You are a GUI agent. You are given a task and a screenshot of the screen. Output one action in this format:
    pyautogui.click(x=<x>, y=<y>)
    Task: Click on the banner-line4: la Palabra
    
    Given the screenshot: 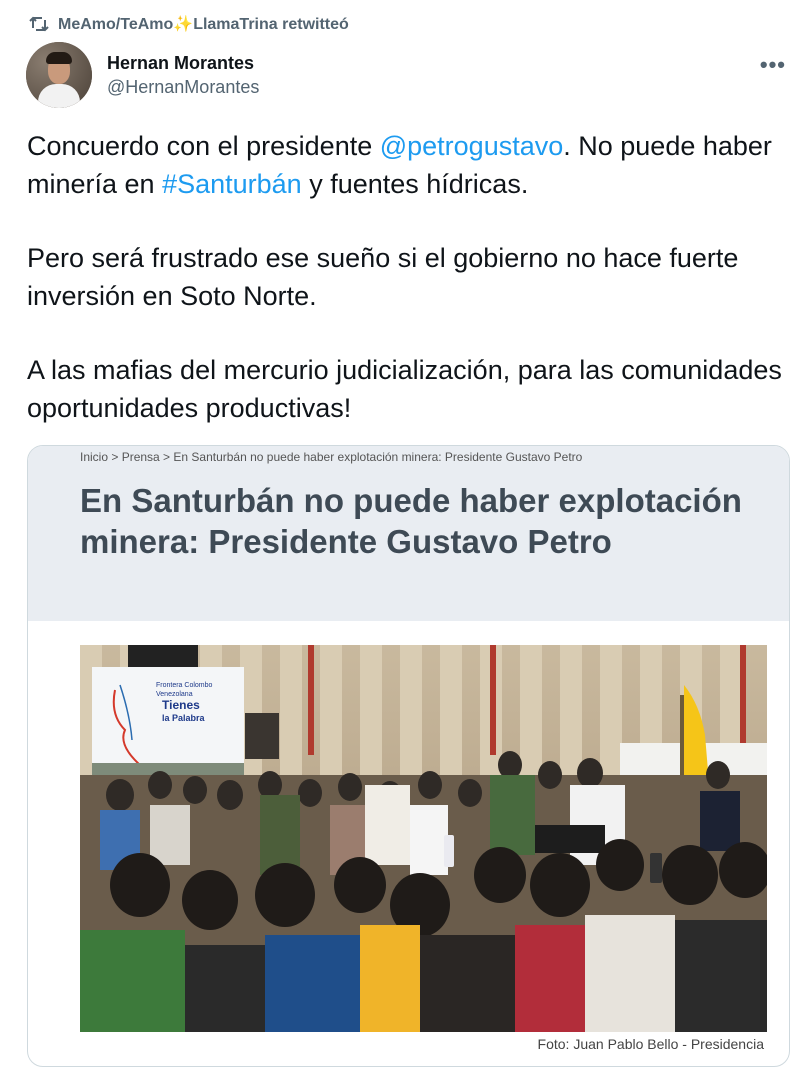 What is the action you would take?
    pyautogui.click(x=184, y=718)
    